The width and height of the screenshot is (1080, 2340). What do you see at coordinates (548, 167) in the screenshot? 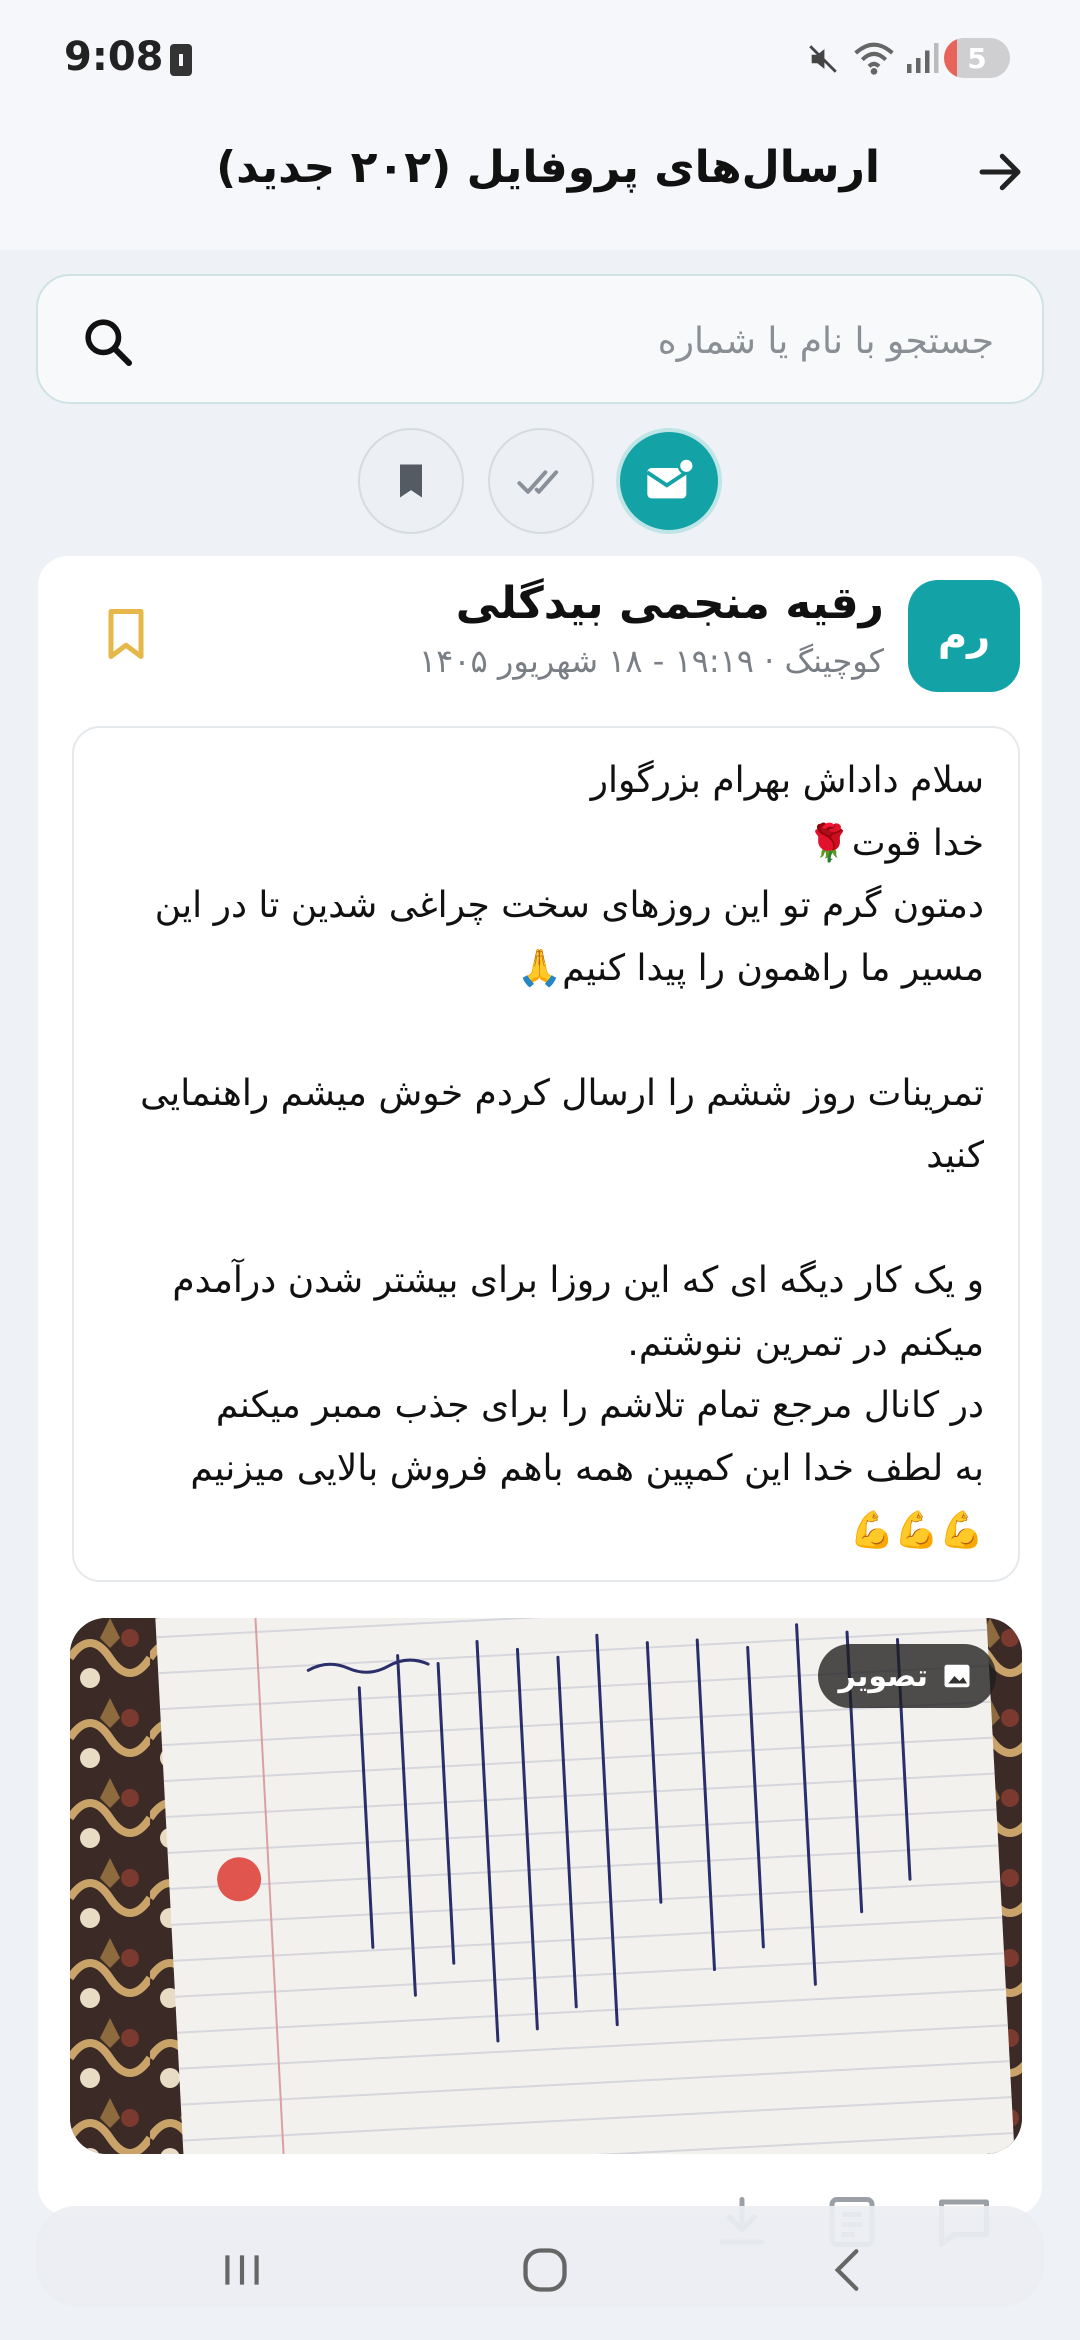
I see `page-title: ارسال‌های پروفایل (۲۰۲ جدید)` at bounding box center [548, 167].